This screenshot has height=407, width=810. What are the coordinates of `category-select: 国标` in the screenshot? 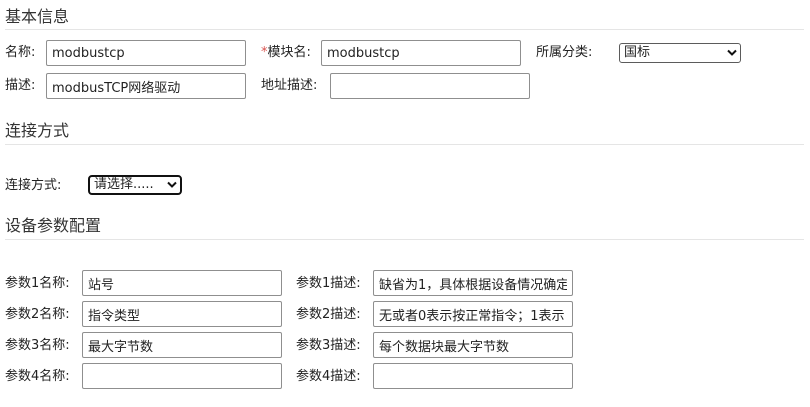 It's located at (680, 53).